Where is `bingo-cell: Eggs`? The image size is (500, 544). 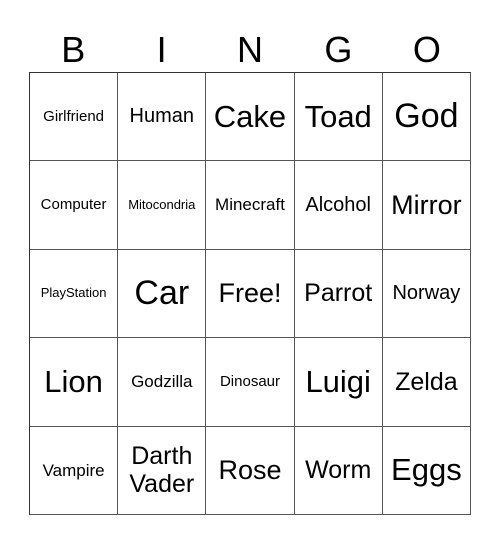
bingo-cell: Eggs is located at coordinates (426, 470).